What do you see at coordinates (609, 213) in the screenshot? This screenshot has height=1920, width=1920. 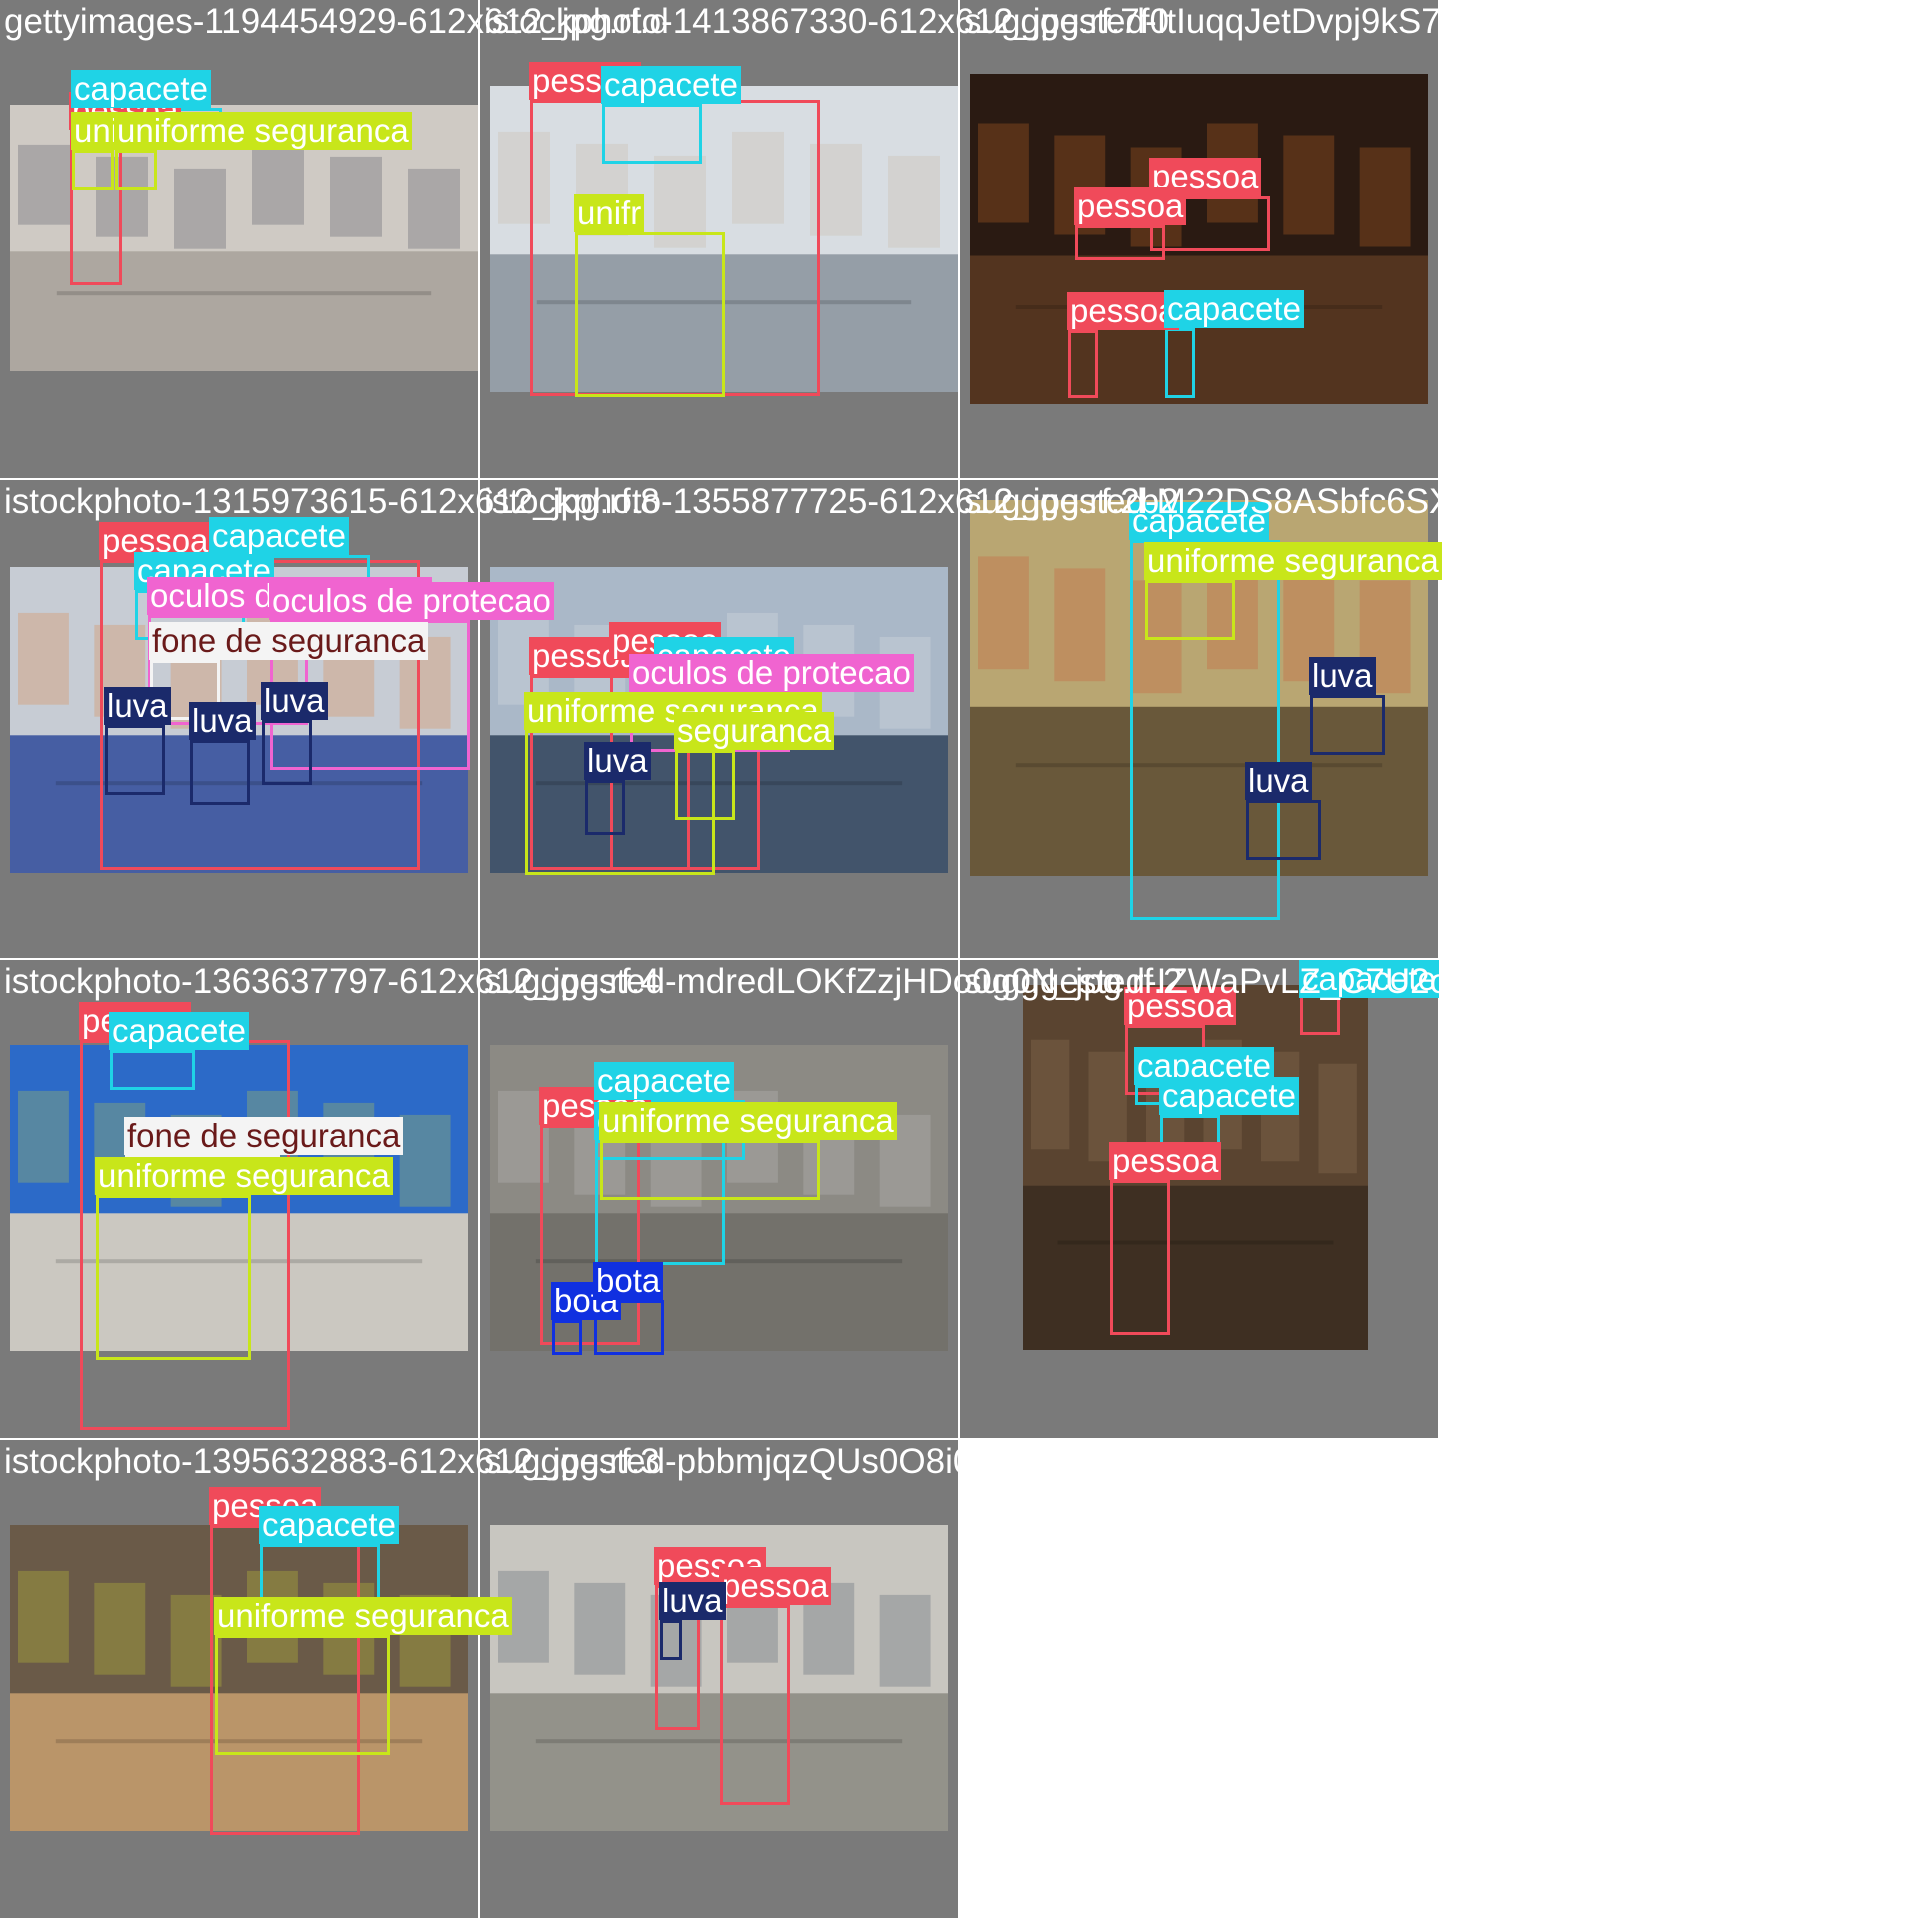 I see `detection-label: unifr` at bounding box center [609, 213].